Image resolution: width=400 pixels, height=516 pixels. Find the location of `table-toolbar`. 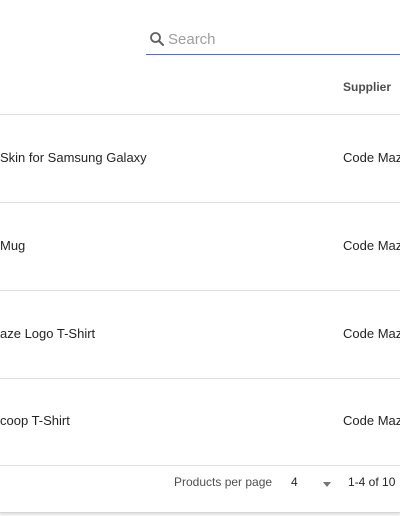

table-toolbar is located at coordinates (200, 30).